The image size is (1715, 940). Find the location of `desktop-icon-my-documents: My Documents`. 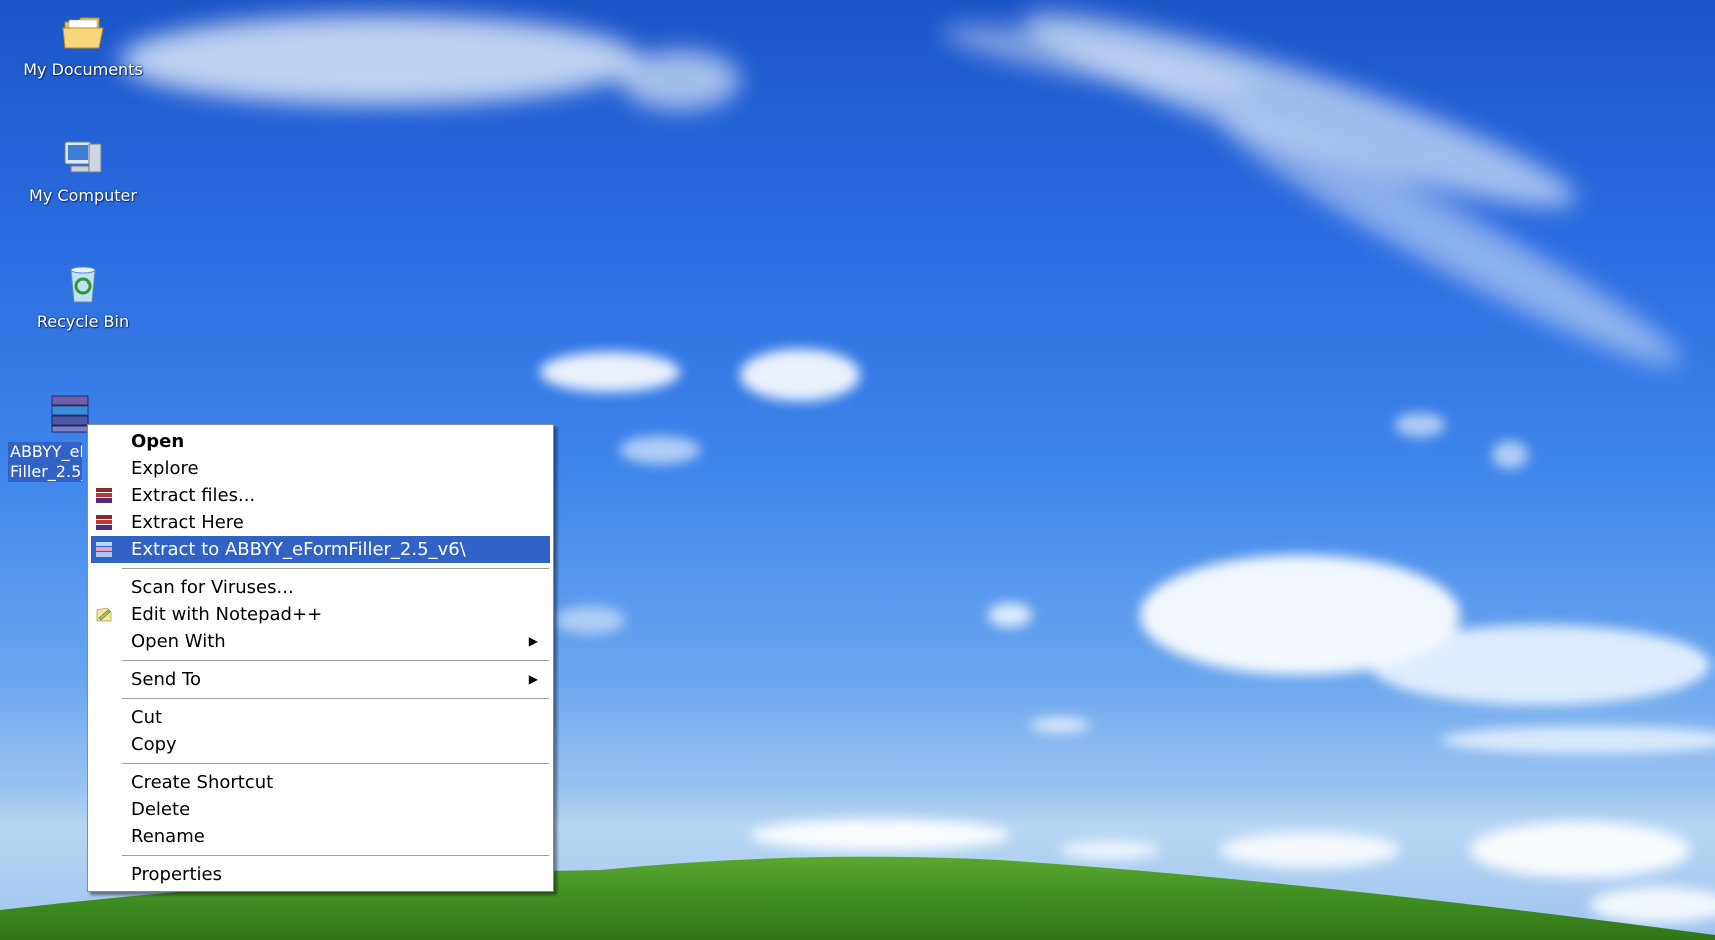

desktop-icon-my-documents: My Documents is located at coordinates (83, 44).